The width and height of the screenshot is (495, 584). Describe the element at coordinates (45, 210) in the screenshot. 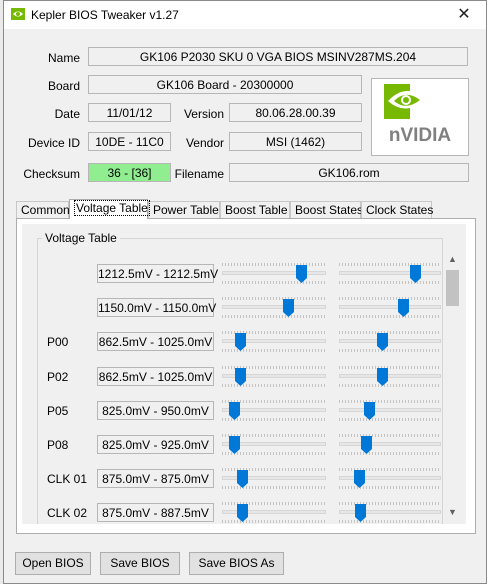

I see `tab-common-label: Common` at that location.